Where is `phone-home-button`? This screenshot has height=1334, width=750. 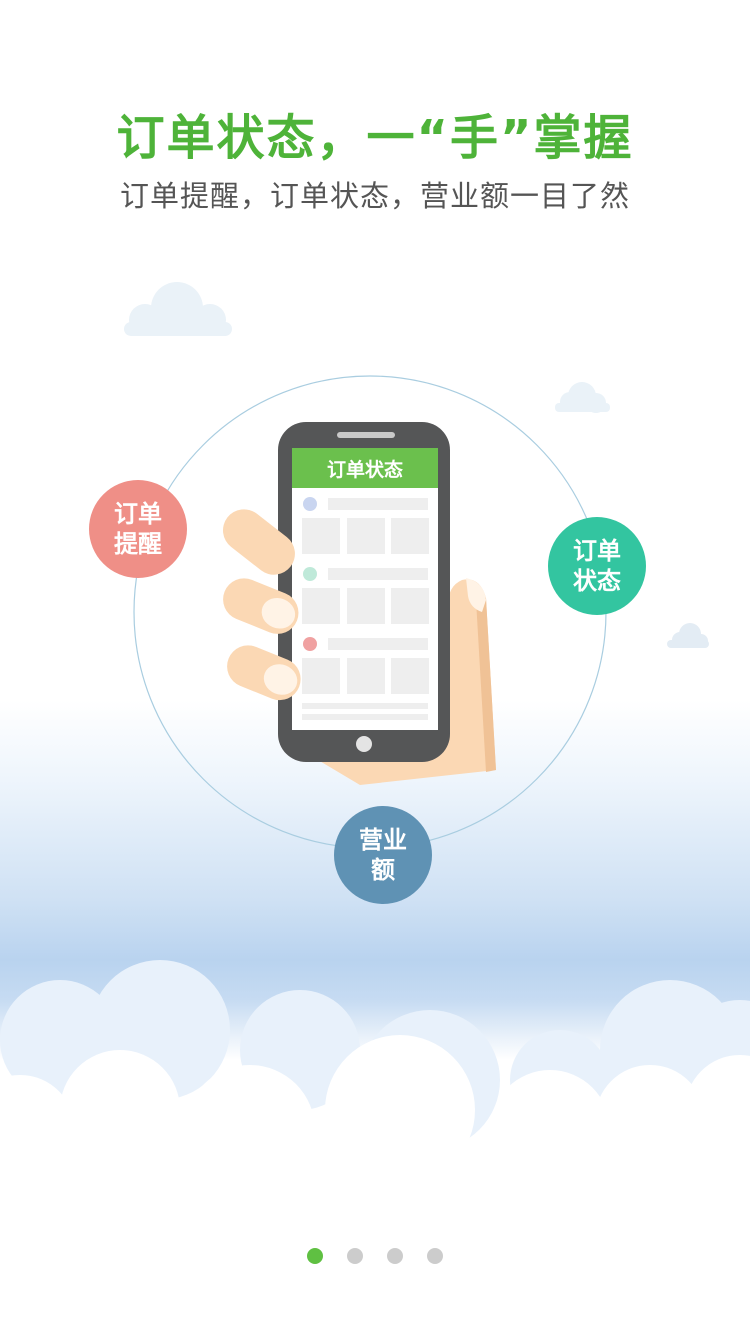 phone-home-button is located at coordinates (364, 744).